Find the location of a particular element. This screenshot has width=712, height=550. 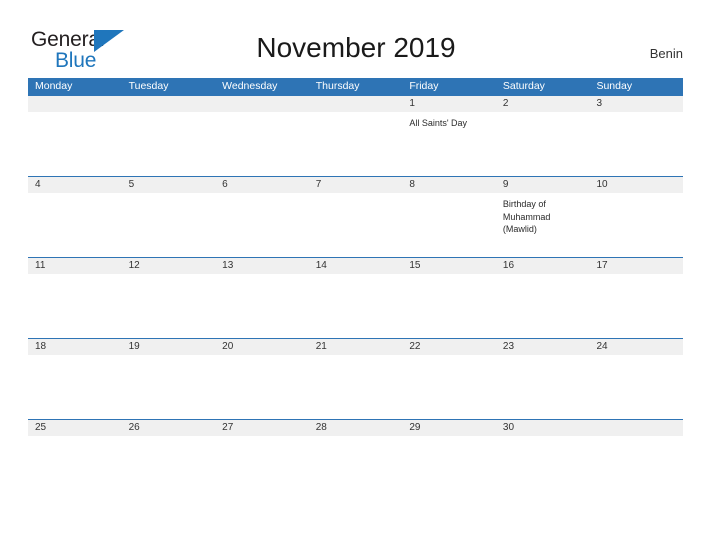

calendar-week-row: 25 26 27 28 29 30 is located at coordinates (355, 459).